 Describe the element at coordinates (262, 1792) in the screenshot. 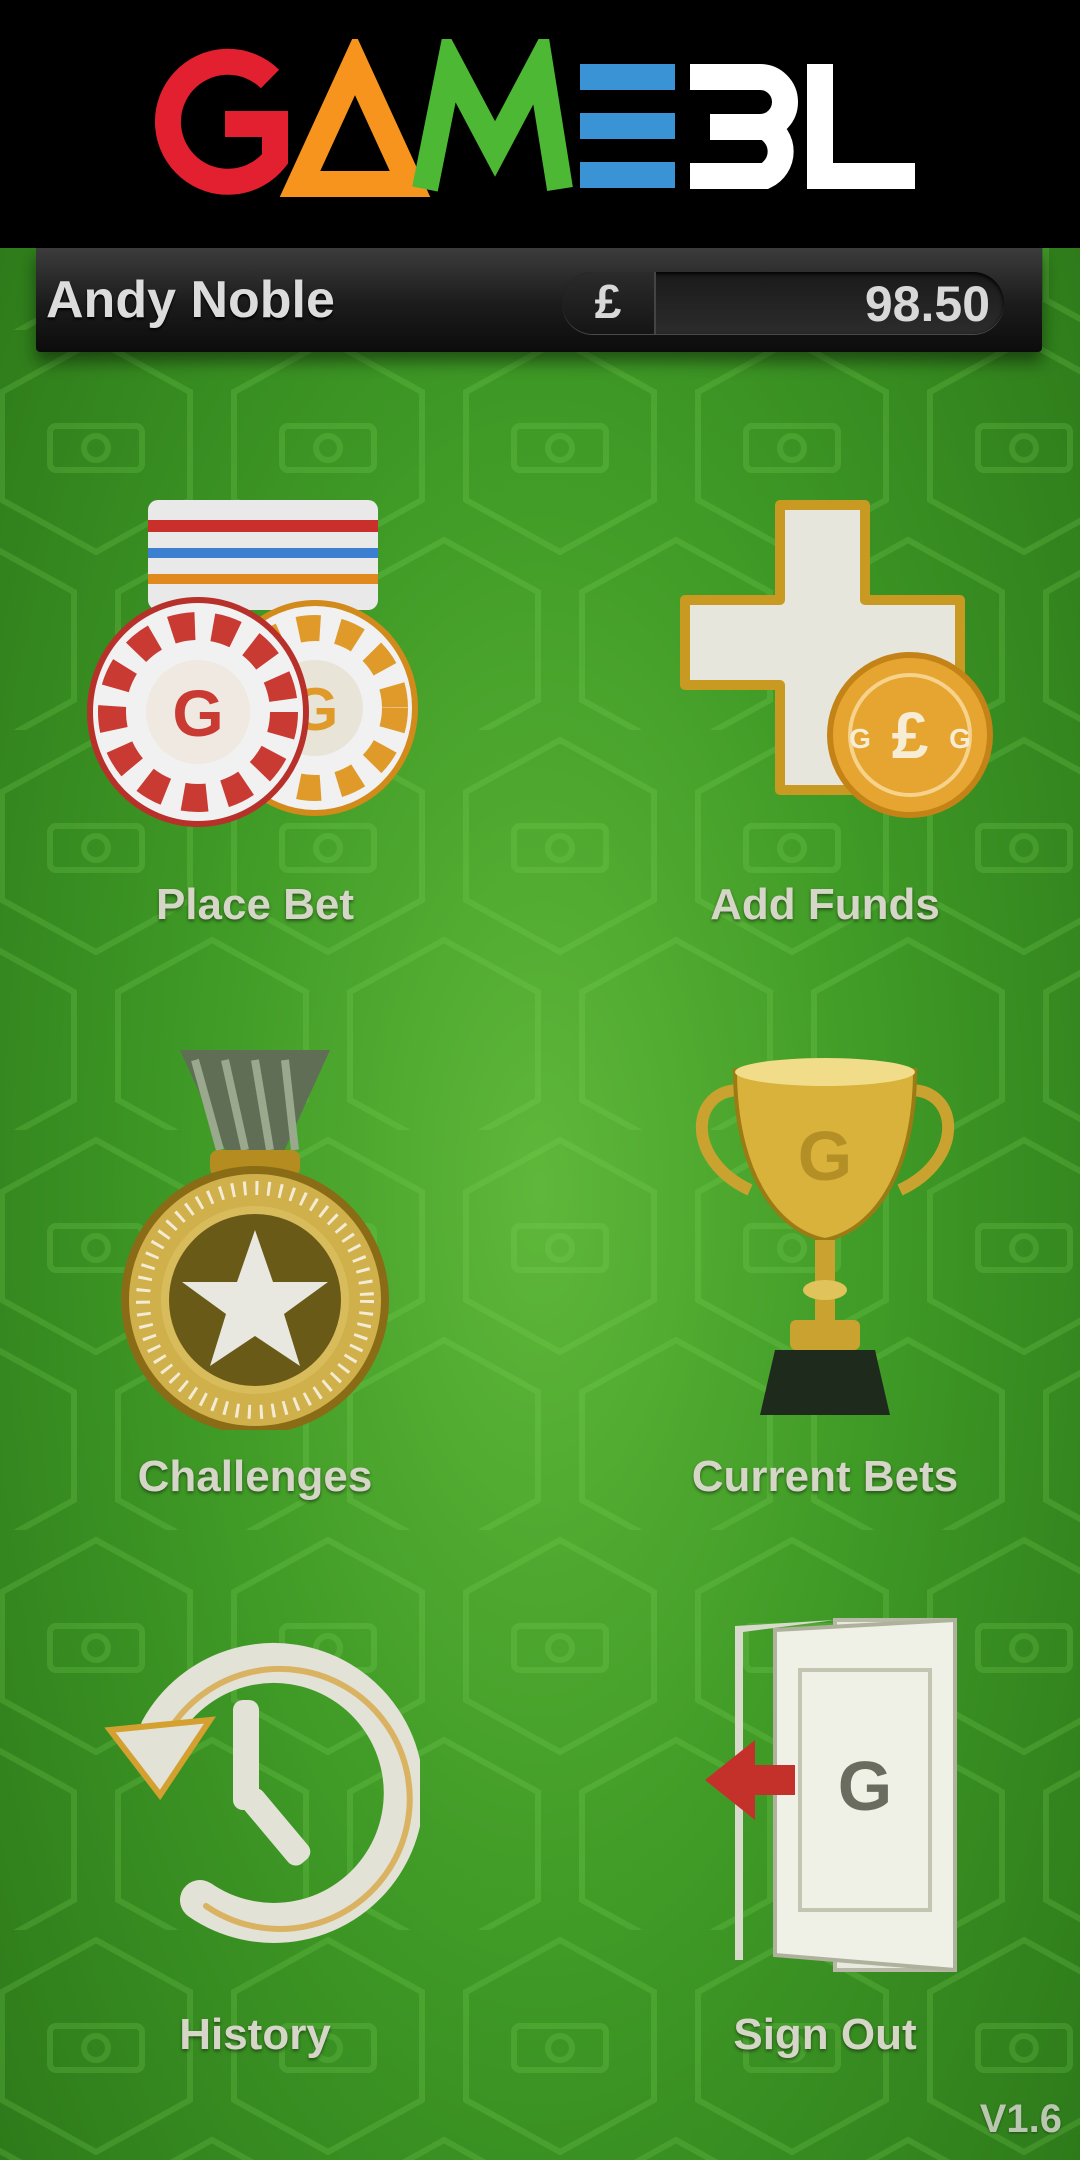

I see `history-clock-icon` at that location.